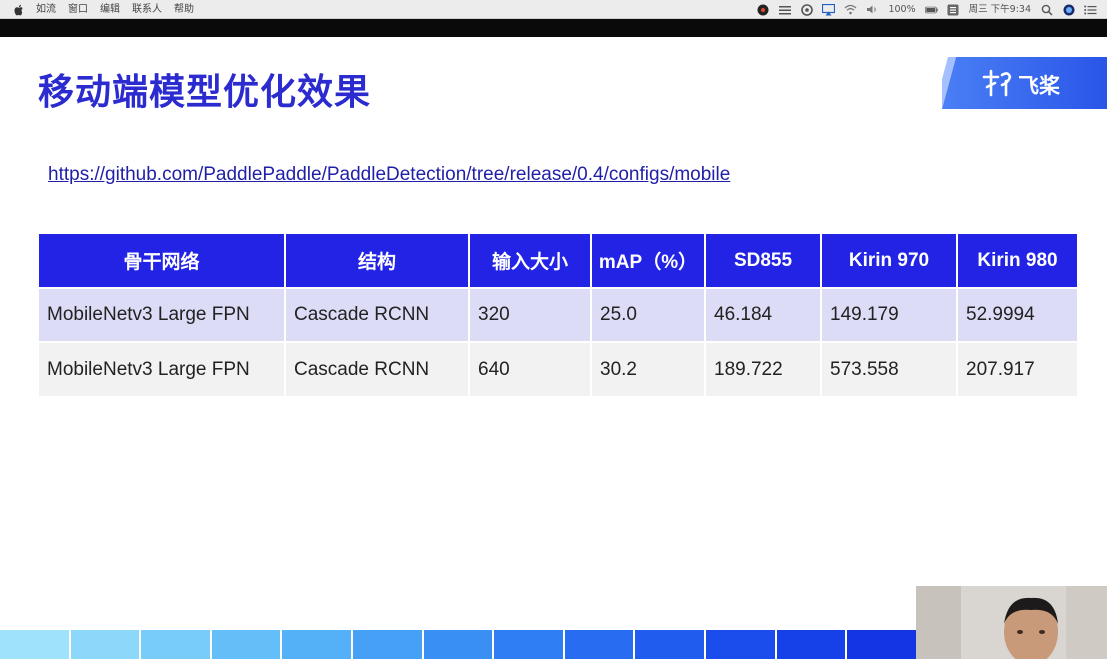 This screenshot has width=1107, height=659. I want to click on settings-icon, so click(806, 9).